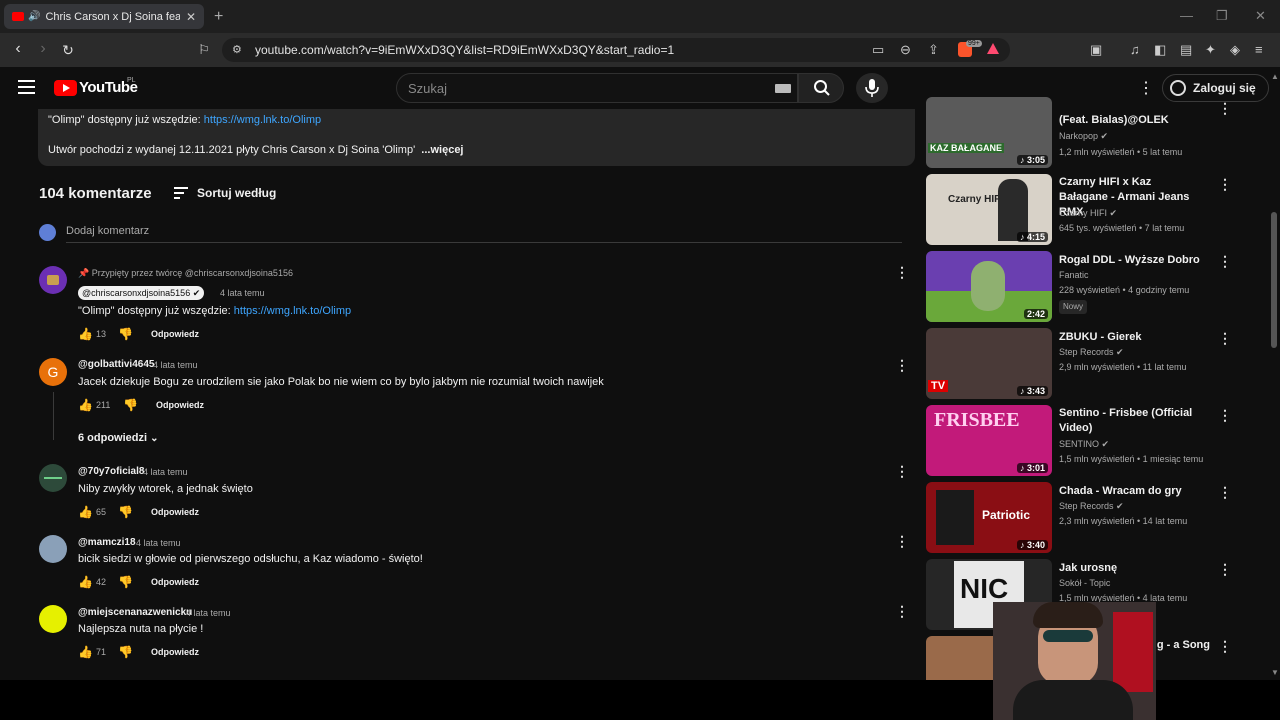 This screenshot has width=1280, height=720. Describe the element at coordinates (1275, 76) in the screenshot. I see `scroll-up-icon: ▲` at that location.